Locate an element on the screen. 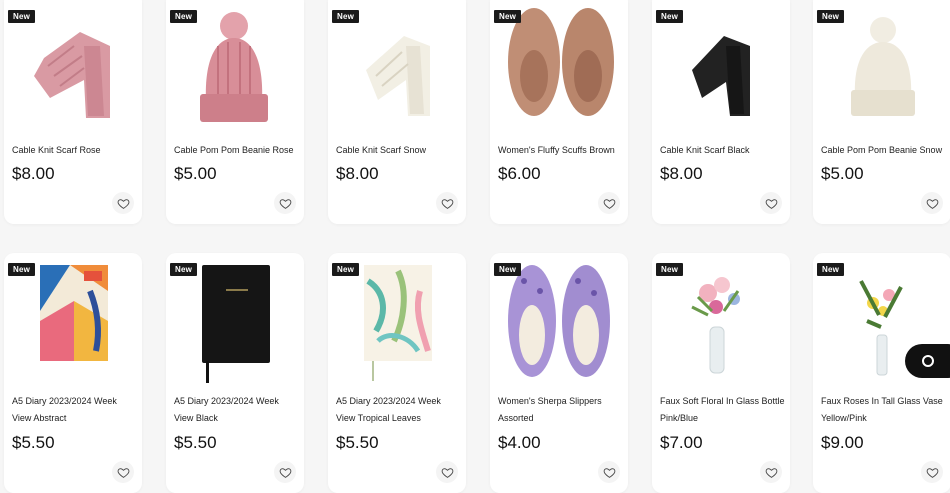  product-name: Women's Fluffy Scuffs Brown is located at coordinates (561, 150).